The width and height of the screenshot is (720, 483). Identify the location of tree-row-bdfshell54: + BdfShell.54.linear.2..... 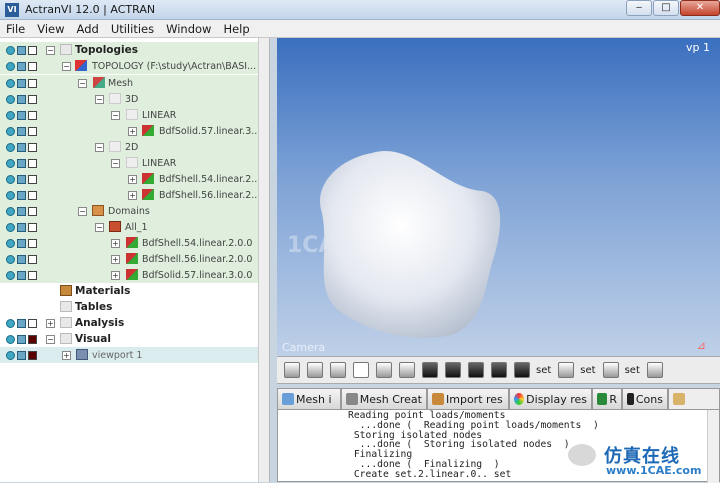
(131, 179).